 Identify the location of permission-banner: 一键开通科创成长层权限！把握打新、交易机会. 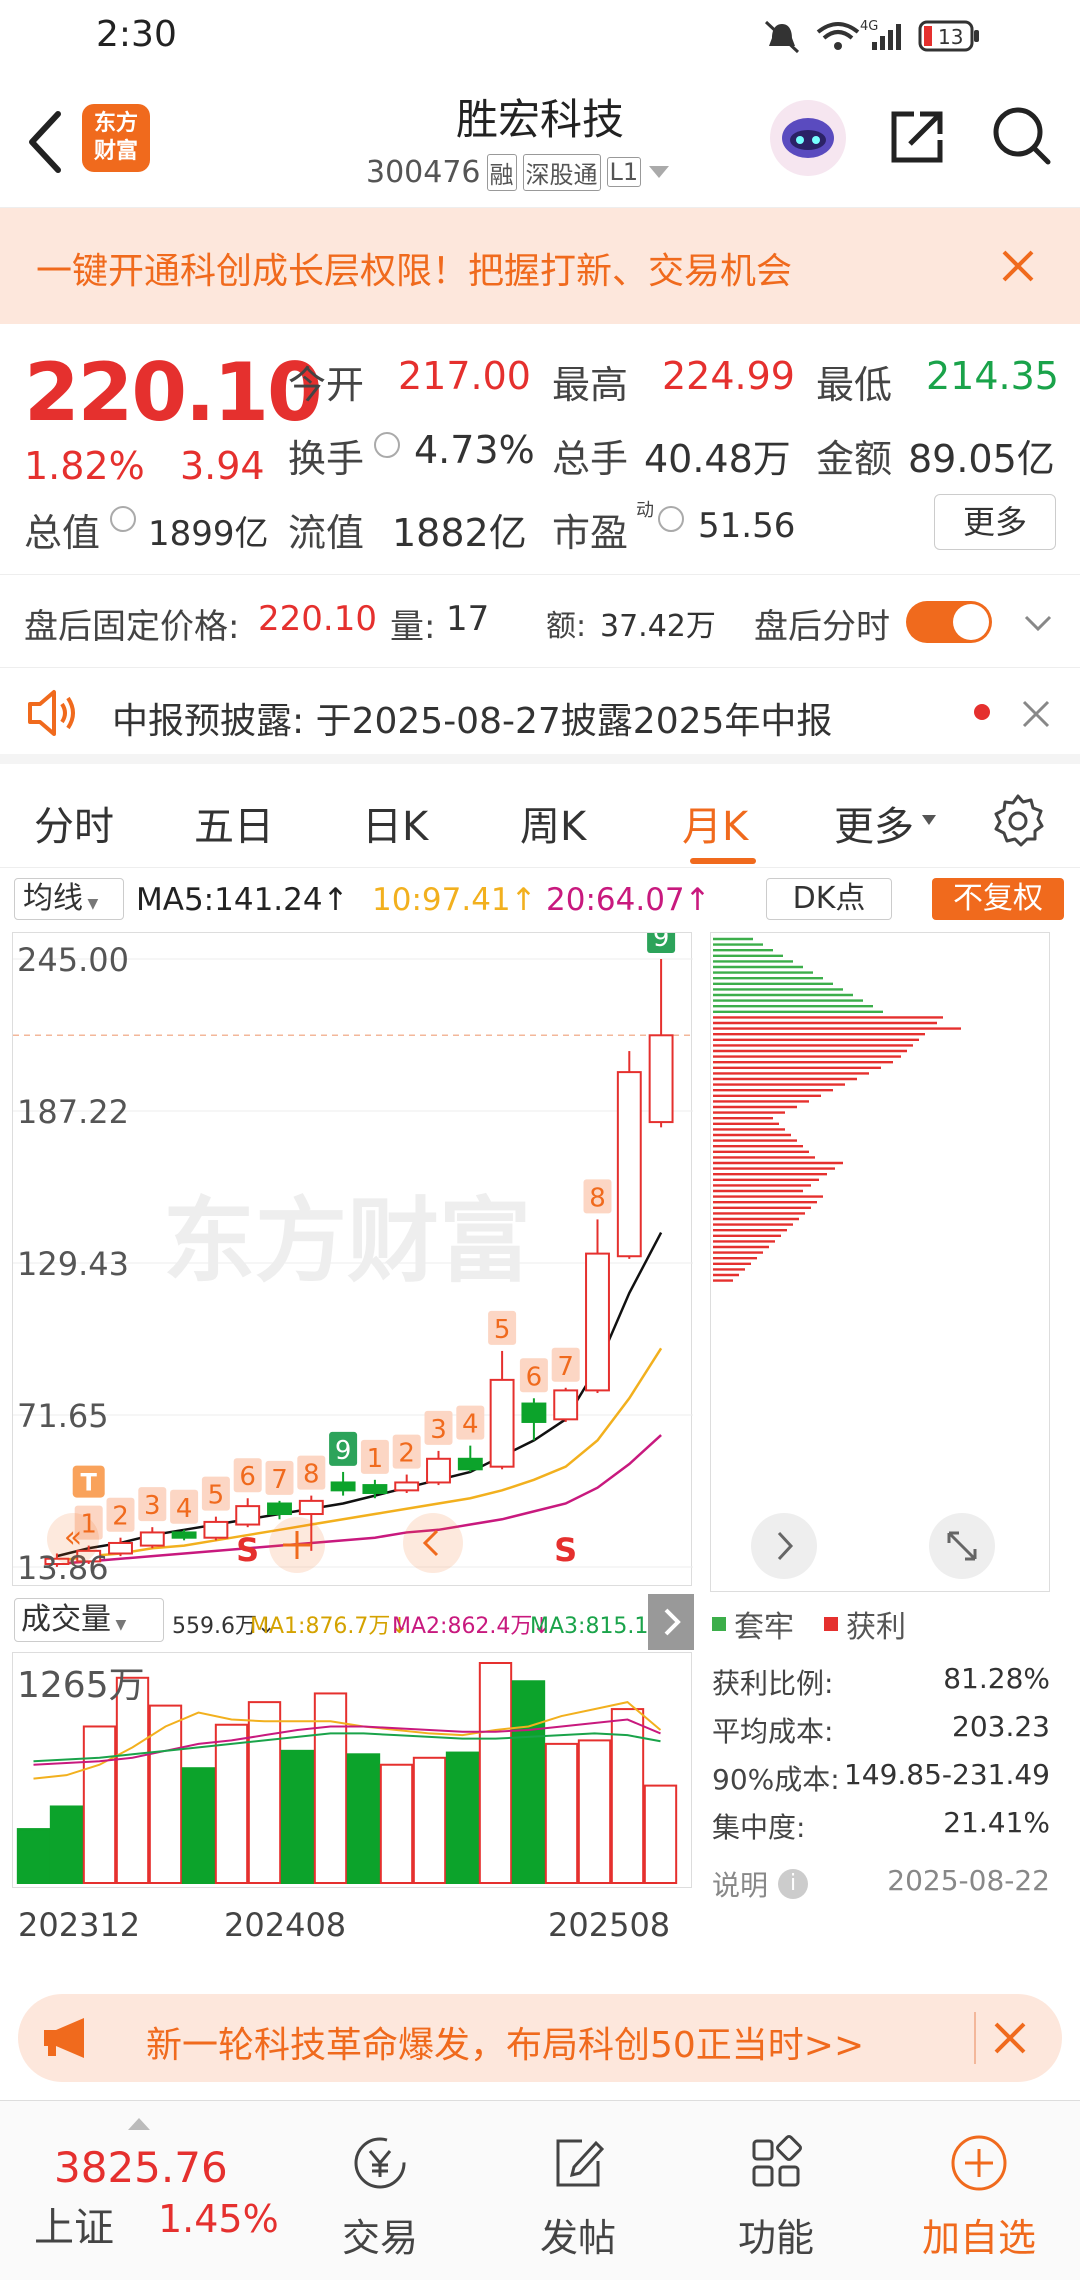
(540, 266).